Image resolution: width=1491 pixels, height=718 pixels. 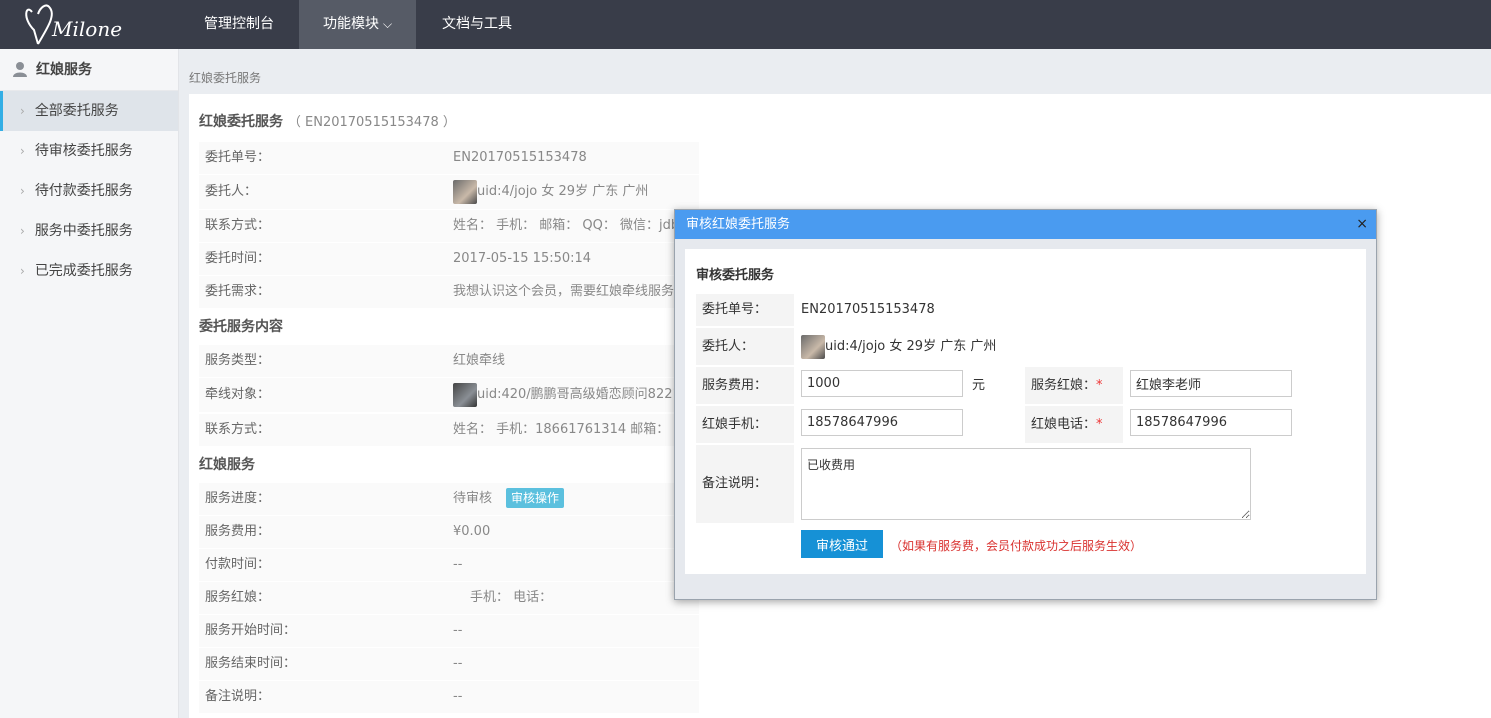 What do you see at coordinates (745, 385) in the screenshot?
I see `fee-label: 服务费用：` at bounding box center [745, 385].